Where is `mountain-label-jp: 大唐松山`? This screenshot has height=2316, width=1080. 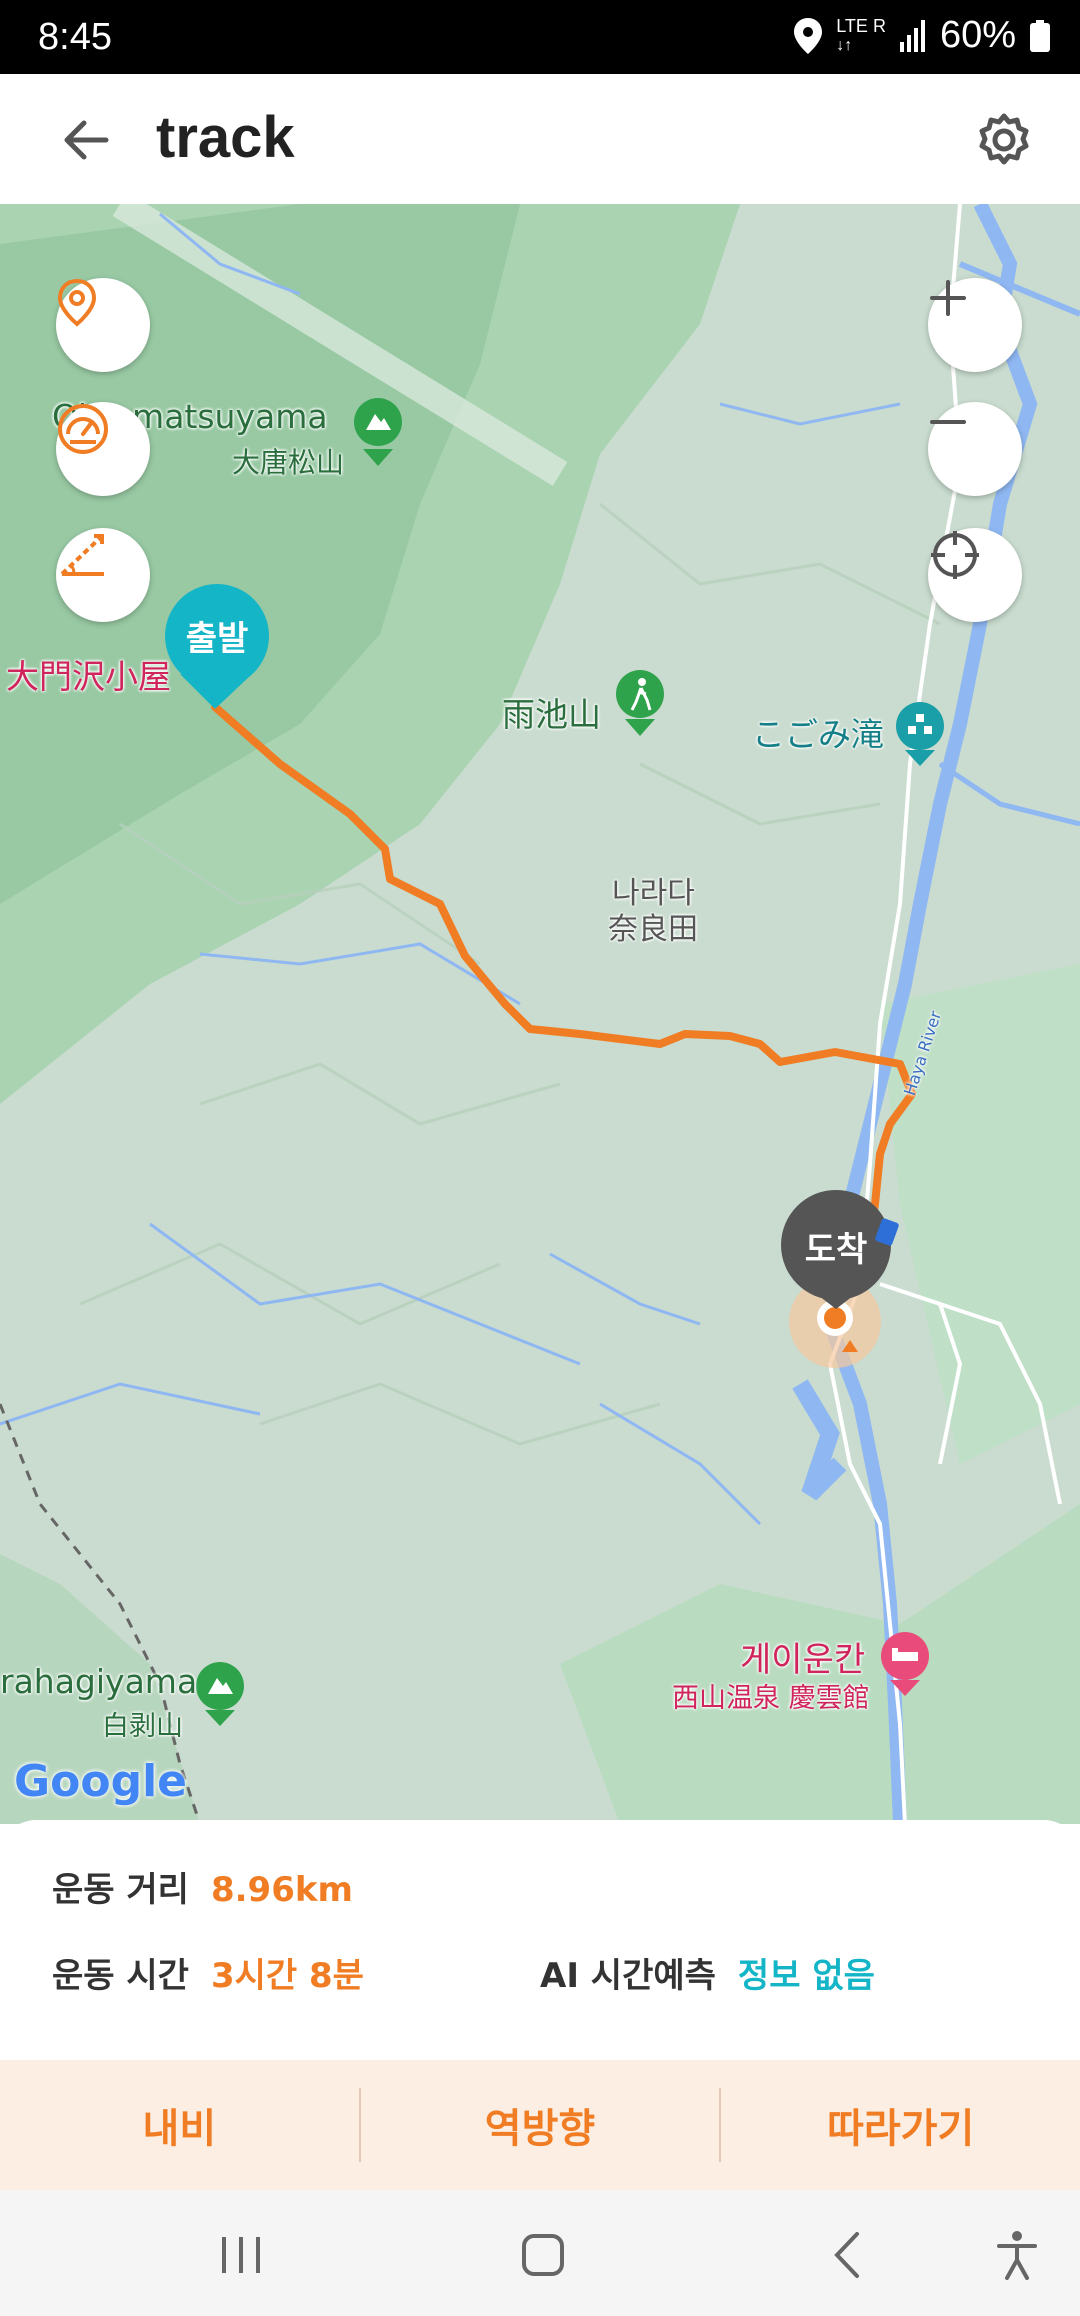
mountain-label-jp: 大唐松山 is located at coordinates (288, 462).